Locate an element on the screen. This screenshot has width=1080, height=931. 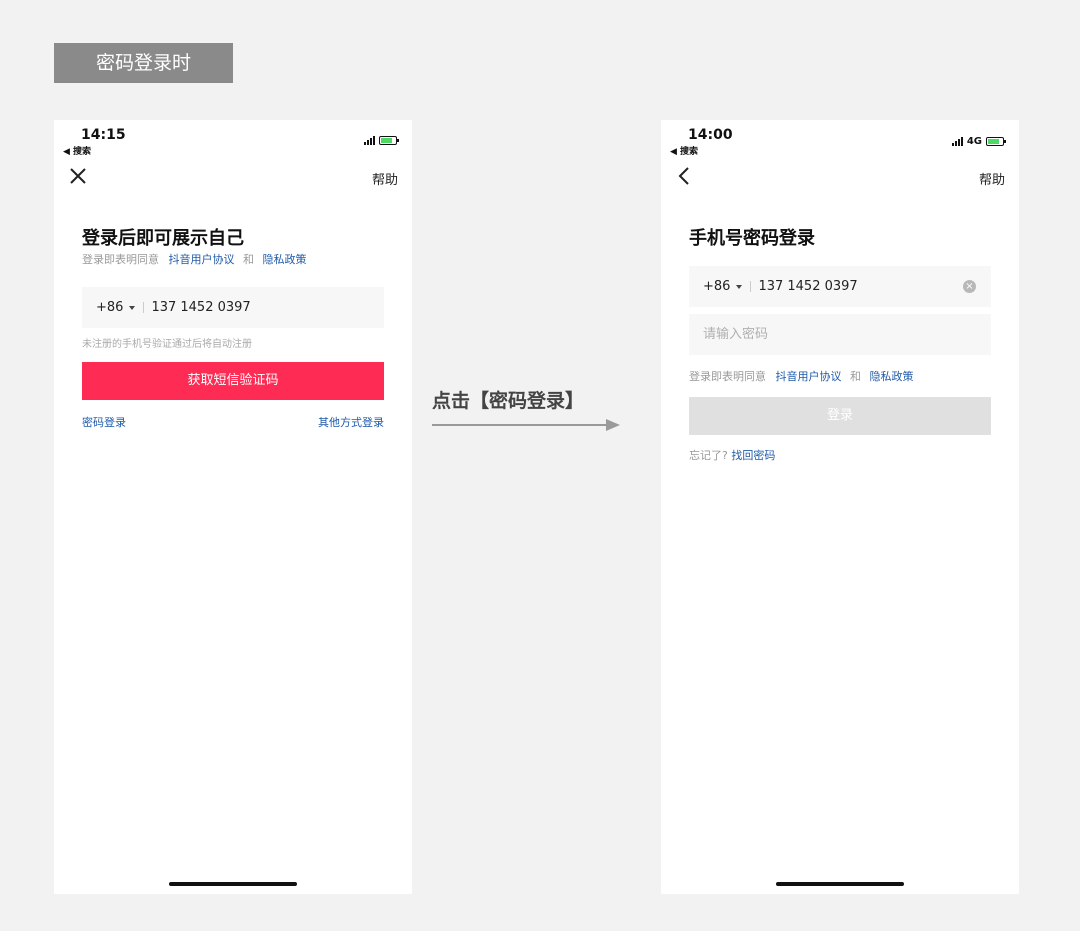
status-indicators is located at coordinates (381, 140).